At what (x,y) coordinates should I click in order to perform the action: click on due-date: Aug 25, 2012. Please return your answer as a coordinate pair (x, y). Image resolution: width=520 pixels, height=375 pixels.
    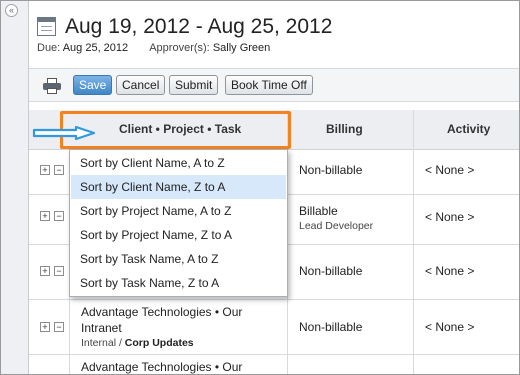
    Looking at the image, I should click on (95, 48).